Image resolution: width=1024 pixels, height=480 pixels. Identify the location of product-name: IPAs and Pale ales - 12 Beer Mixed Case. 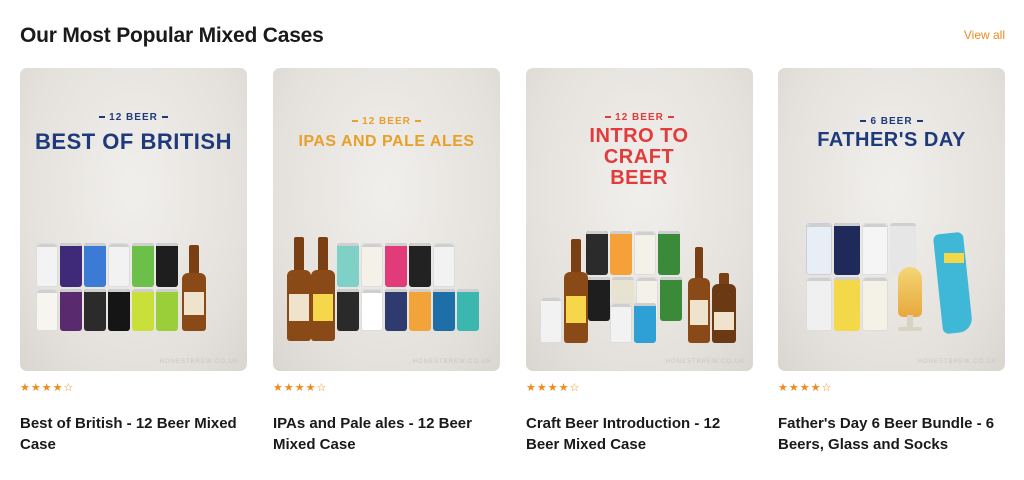
(386, 434).